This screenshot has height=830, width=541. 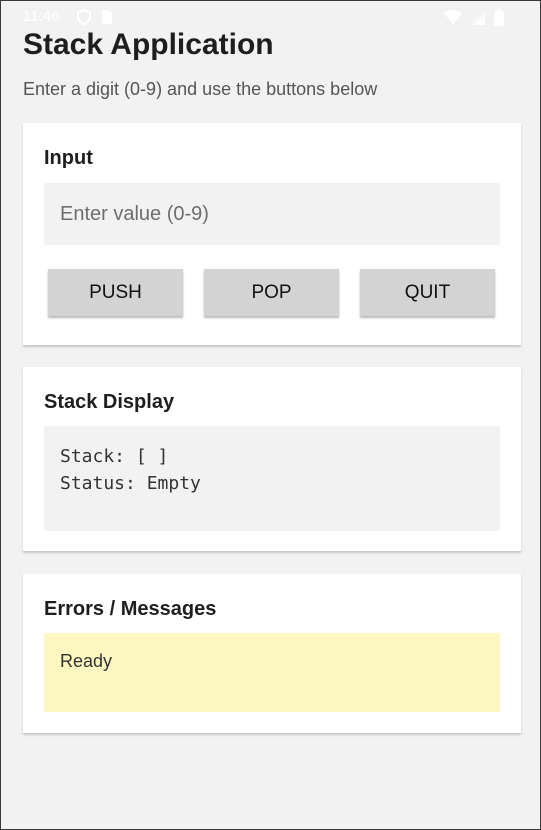 What do you see at coordinates (115, 292) in the screenshot?
I see `push-button: PUSH` at bounding box center [115, 292].